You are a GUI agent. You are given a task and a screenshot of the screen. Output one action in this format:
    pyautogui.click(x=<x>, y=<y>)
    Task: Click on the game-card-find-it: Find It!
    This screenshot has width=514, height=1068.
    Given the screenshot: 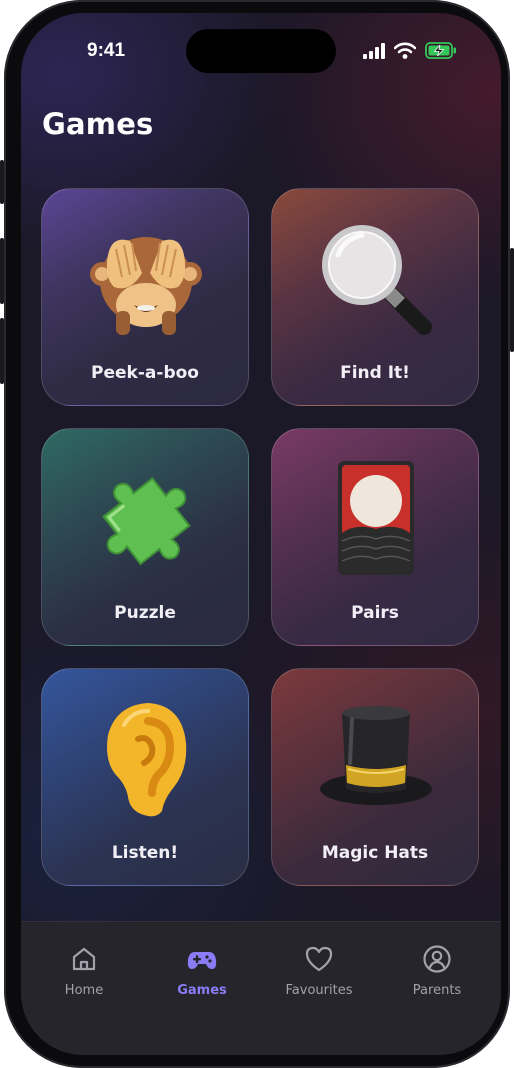 What is the action you would take?
    pyautogui.click(x=375, y=297)
    